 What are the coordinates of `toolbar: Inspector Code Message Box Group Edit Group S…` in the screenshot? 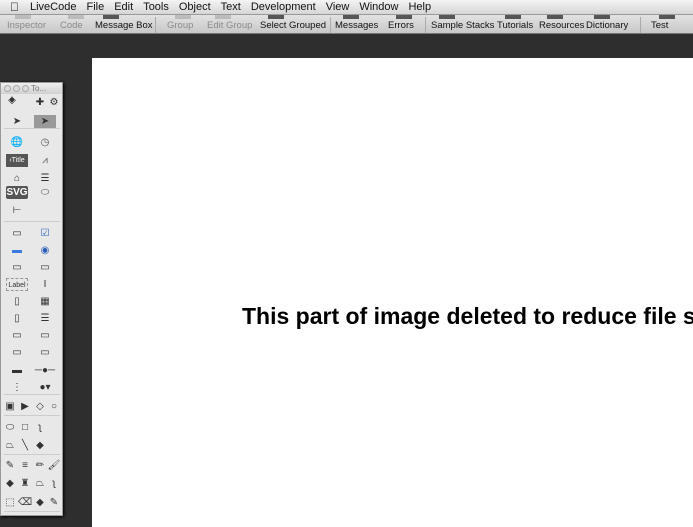 It's located at (346, 24).